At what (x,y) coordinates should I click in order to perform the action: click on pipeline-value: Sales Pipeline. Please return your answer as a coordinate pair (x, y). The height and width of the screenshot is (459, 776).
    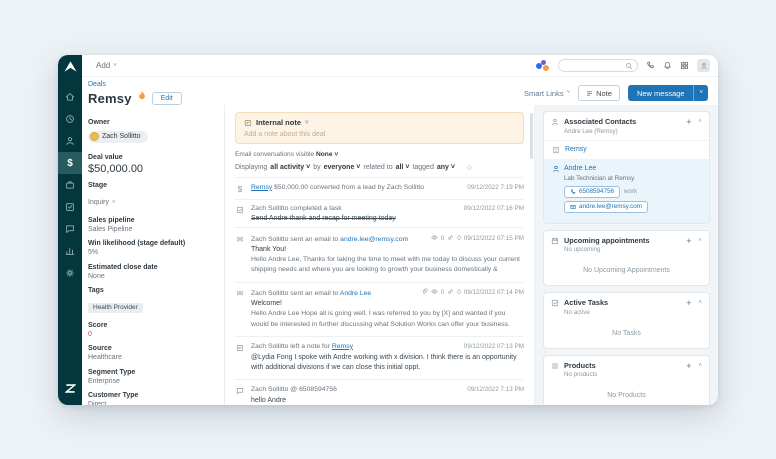
    Looking at the image, I should click on (110, 229).